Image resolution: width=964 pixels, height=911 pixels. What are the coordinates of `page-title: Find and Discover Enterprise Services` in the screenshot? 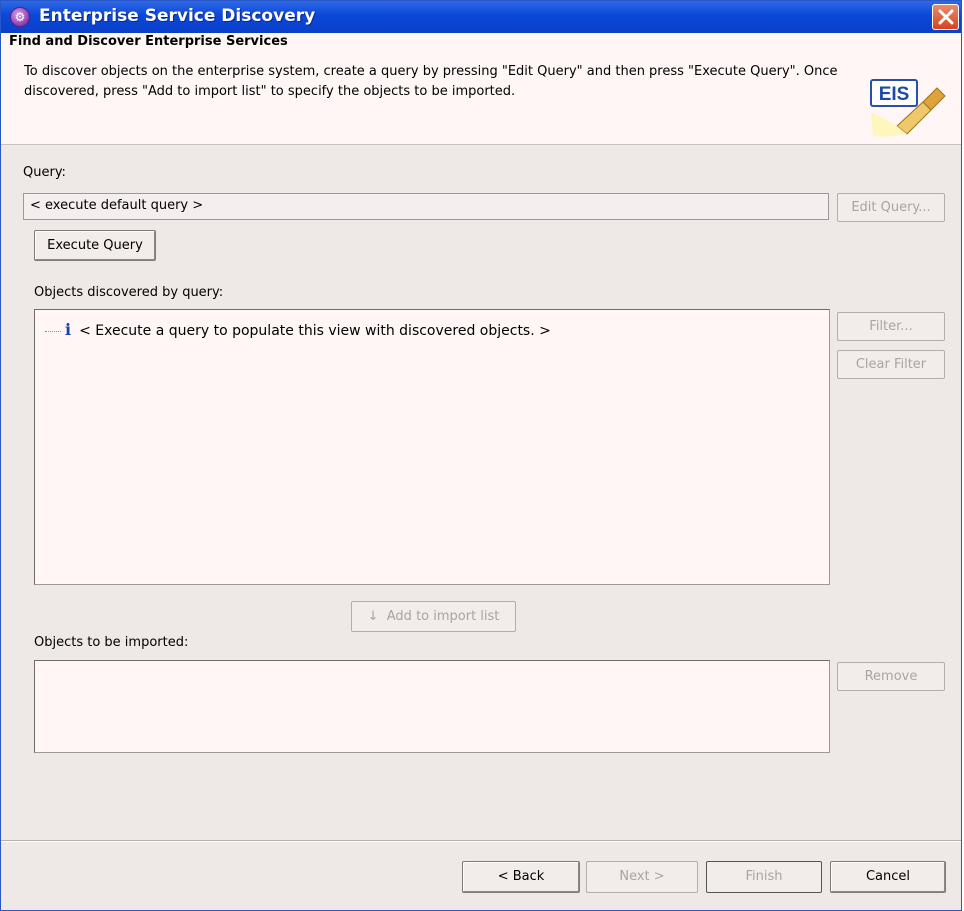 It's located at (148, 41).